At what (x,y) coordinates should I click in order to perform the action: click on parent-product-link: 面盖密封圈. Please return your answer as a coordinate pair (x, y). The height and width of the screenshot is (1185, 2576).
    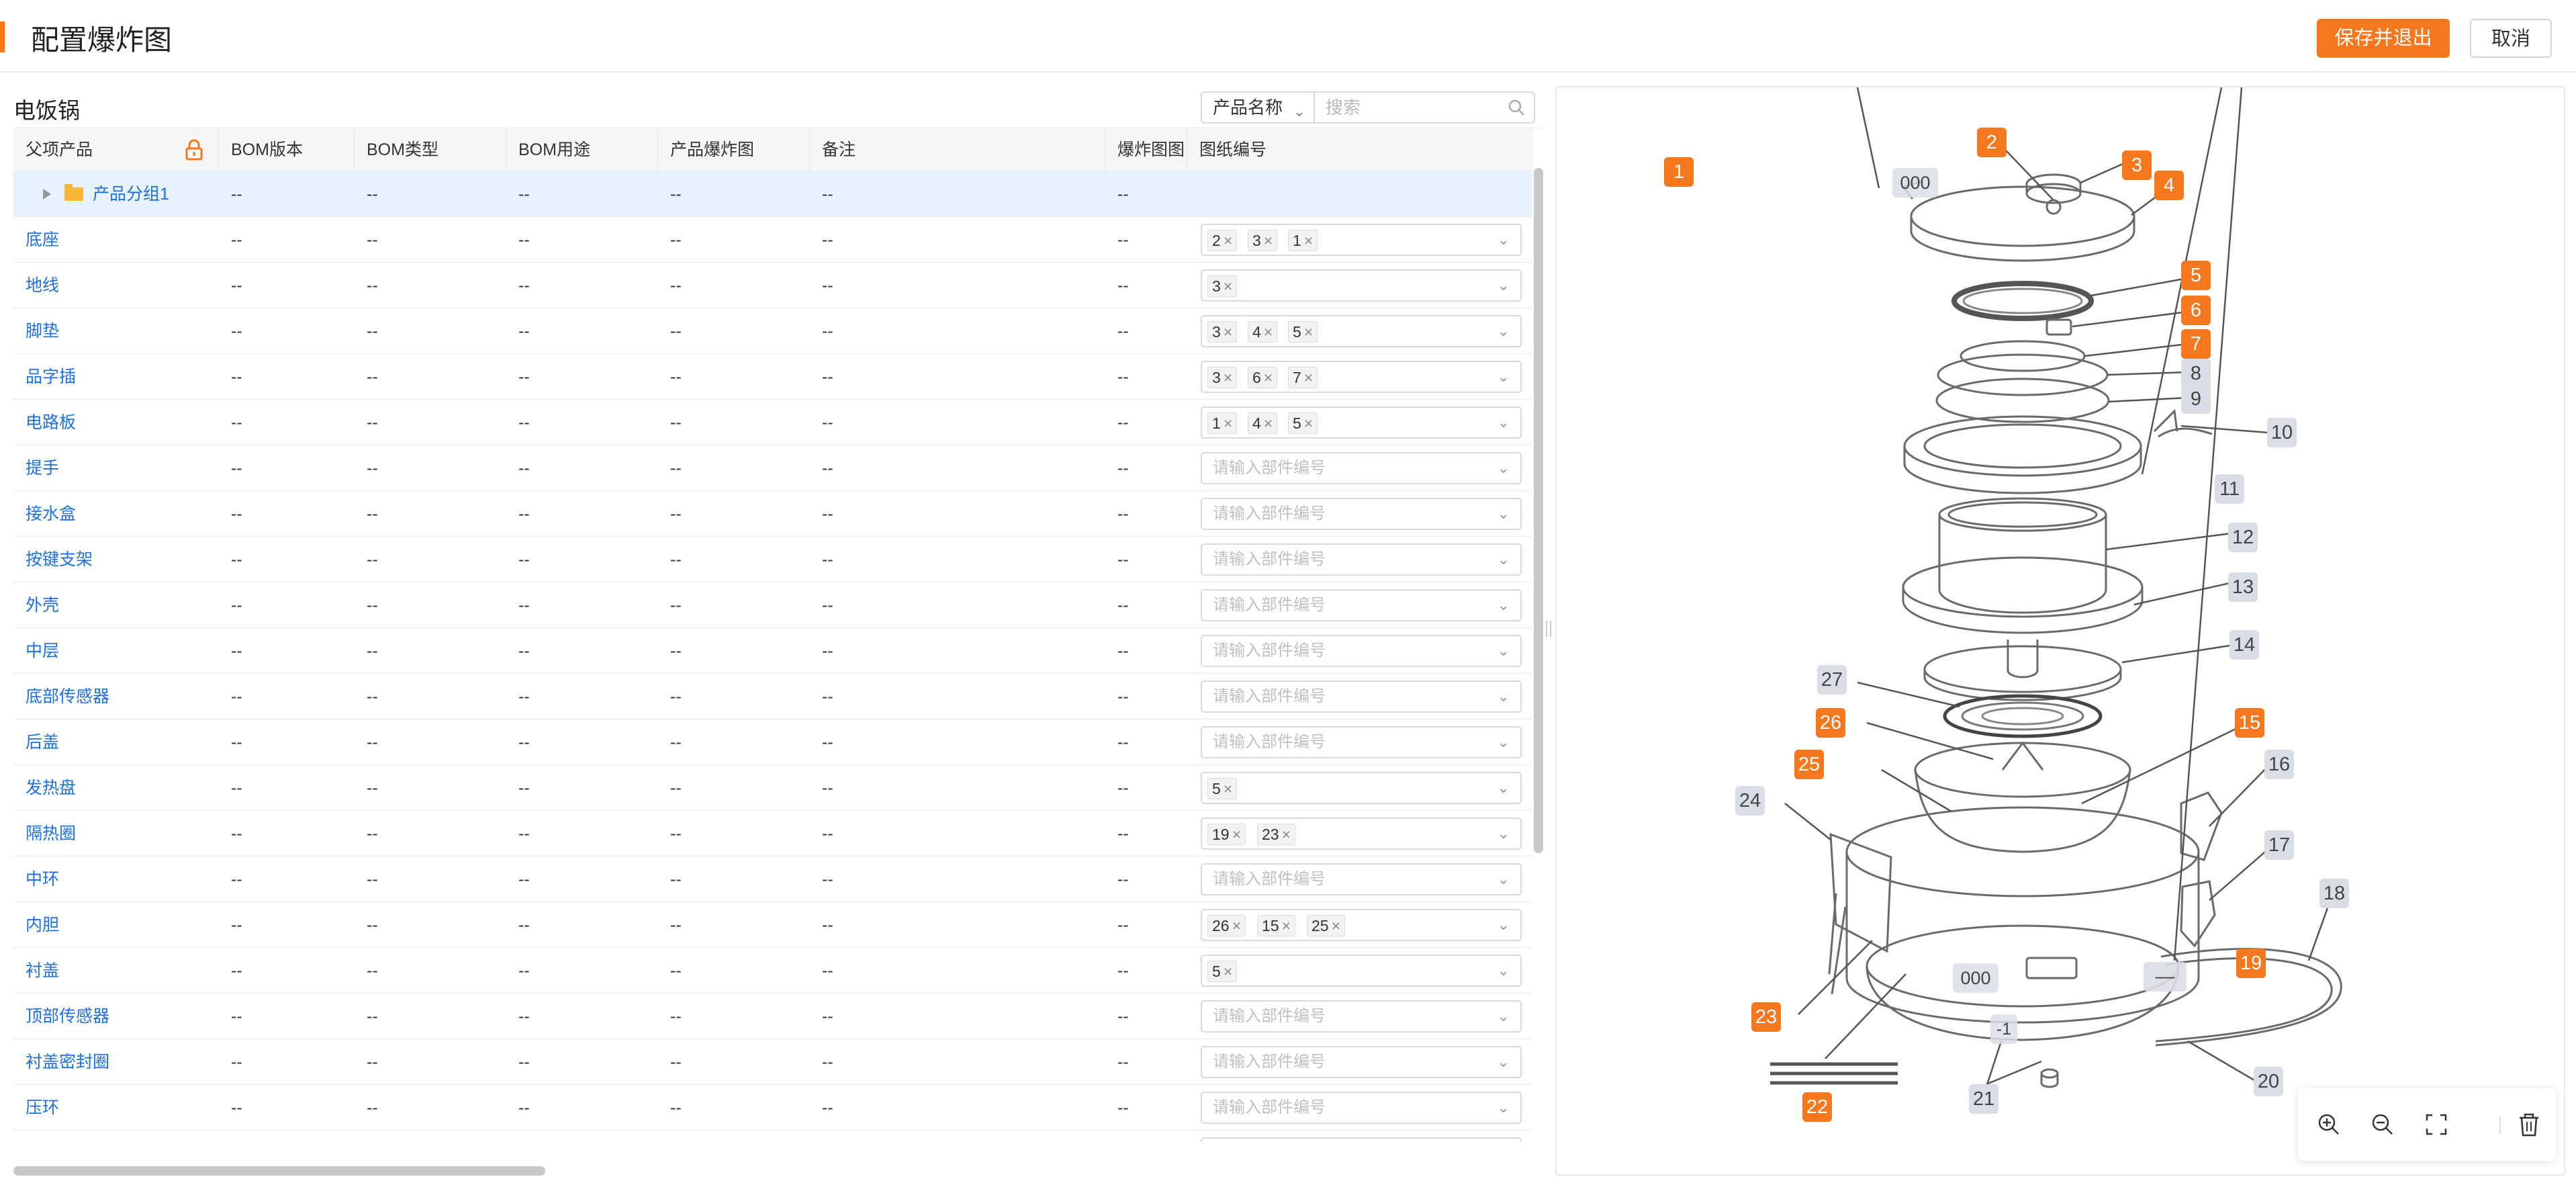
    Looking at the image, I should click on (116, 1136).